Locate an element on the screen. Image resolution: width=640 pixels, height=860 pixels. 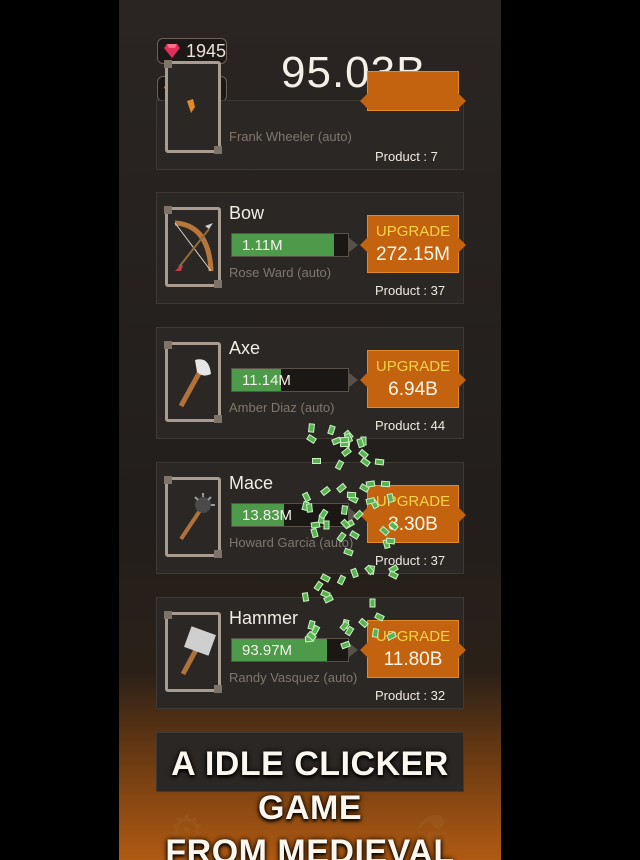
hammer-icon is located at coordinates (198, 651).